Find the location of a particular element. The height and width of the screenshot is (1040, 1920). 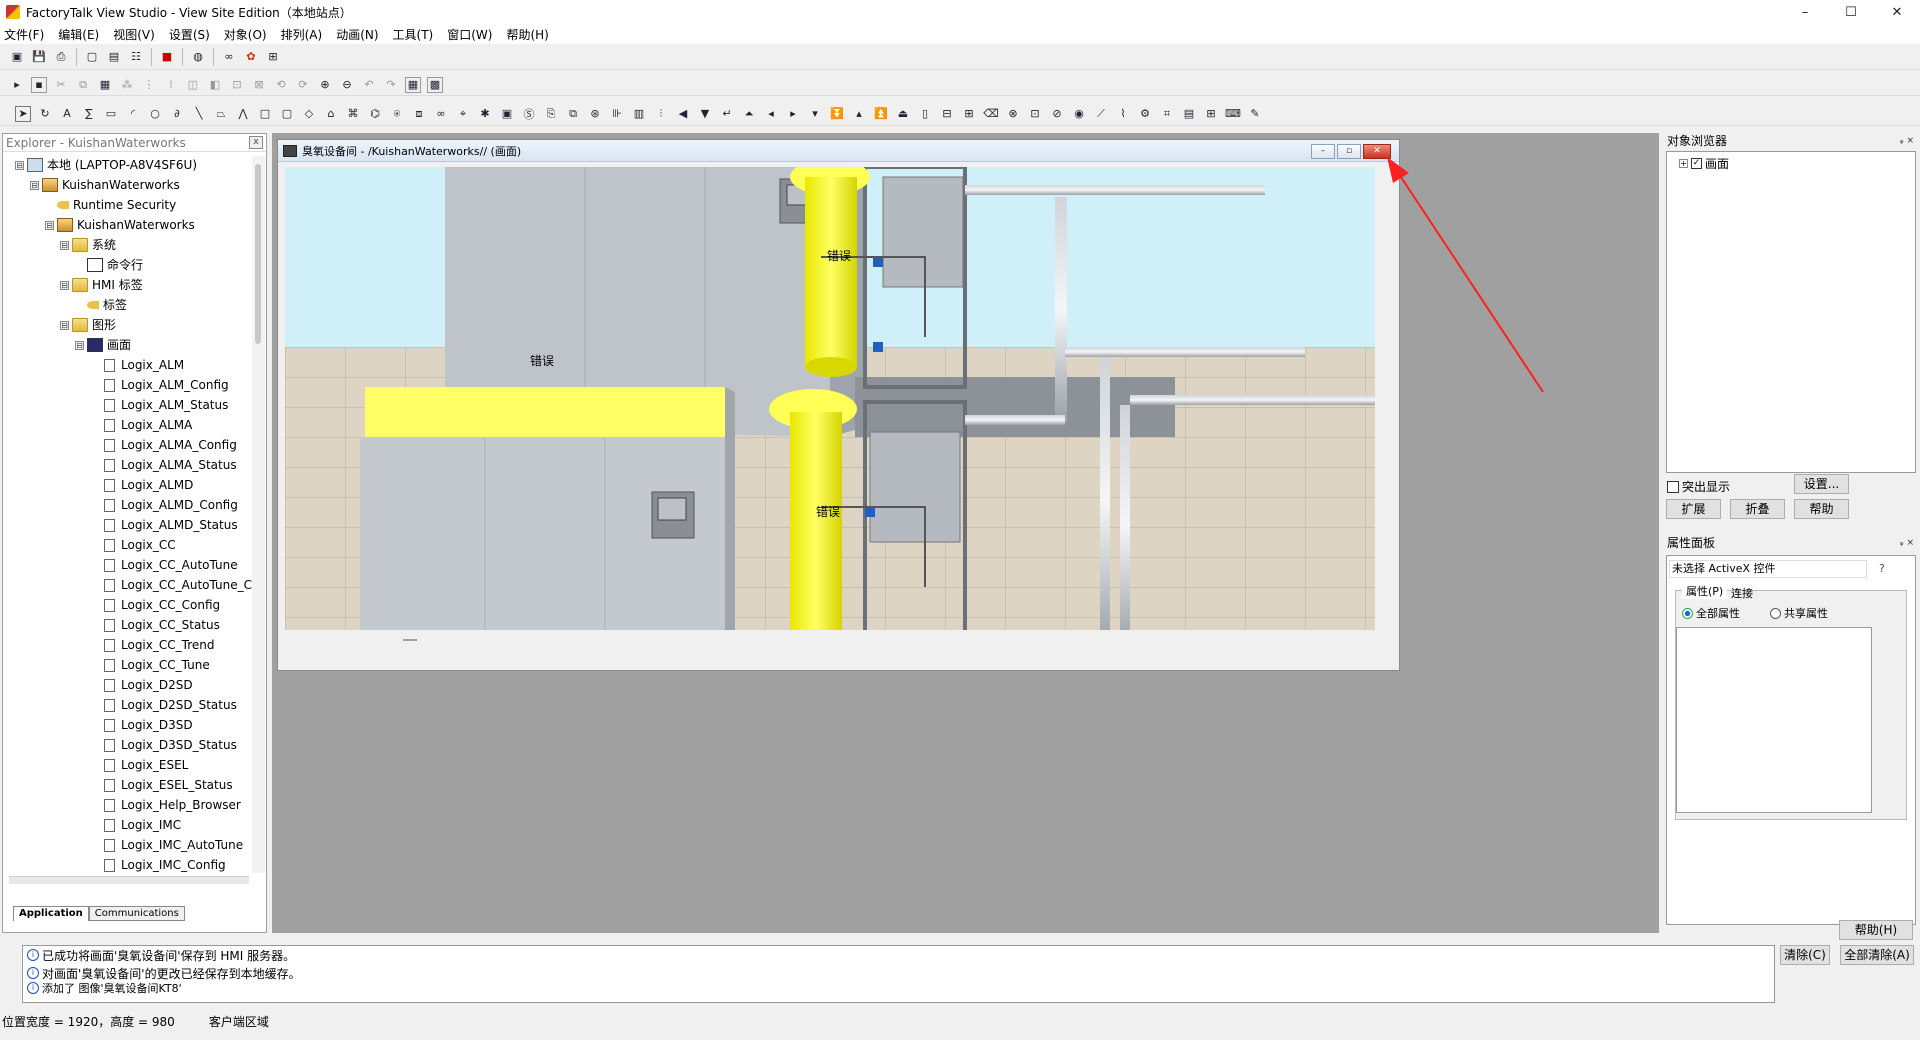

arrow-left-tool-icon: ◀ is located at coordinates (683, 114).